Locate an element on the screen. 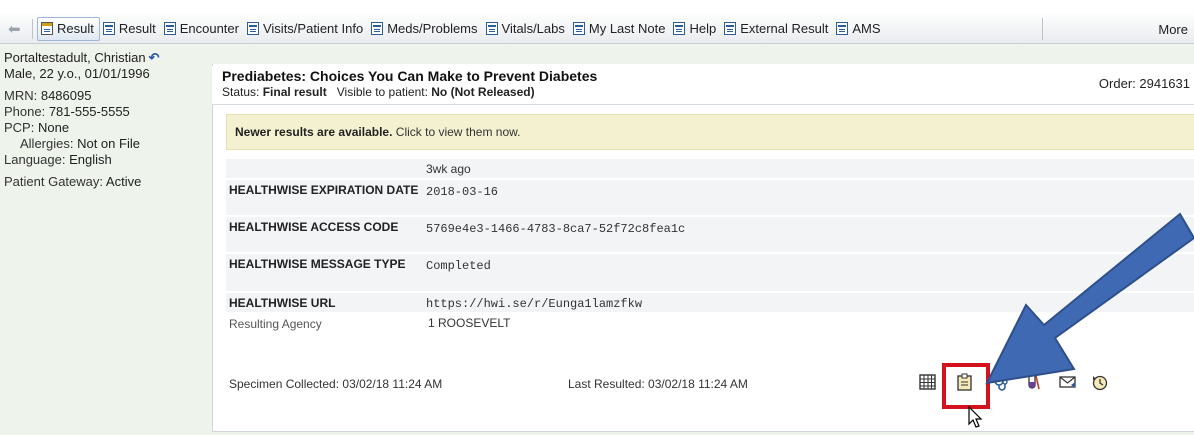  tab-vitals-labs: Vitals/Labs is located at coordinates (526, 29).